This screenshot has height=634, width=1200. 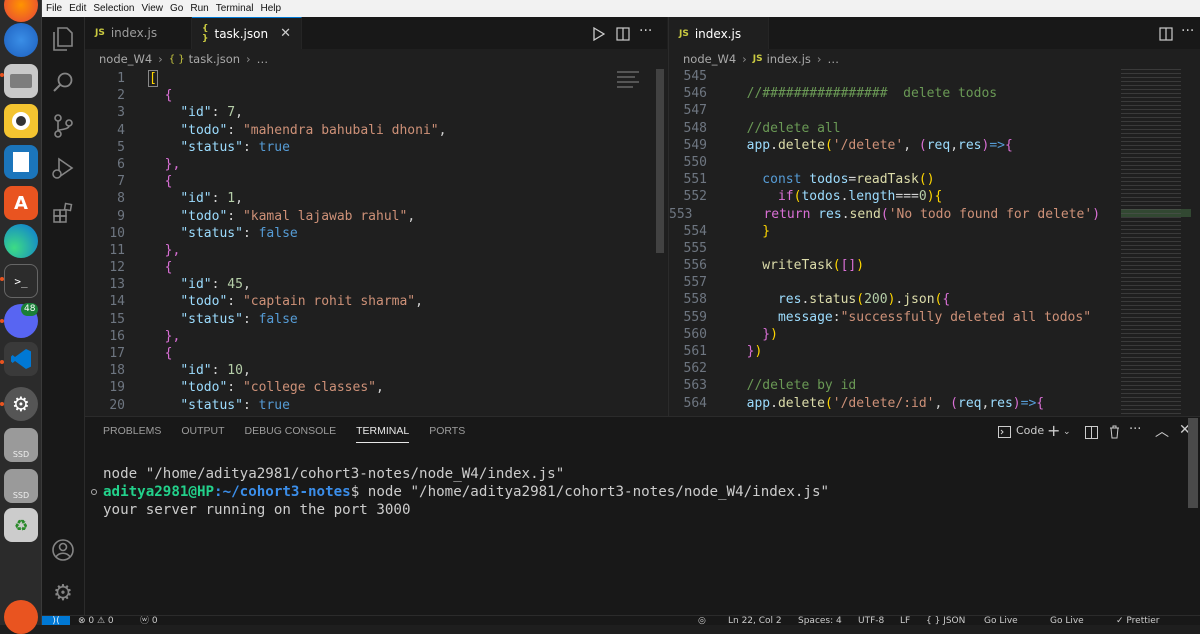 I want to click on run-debug-icon, so click(x=63, y=168).